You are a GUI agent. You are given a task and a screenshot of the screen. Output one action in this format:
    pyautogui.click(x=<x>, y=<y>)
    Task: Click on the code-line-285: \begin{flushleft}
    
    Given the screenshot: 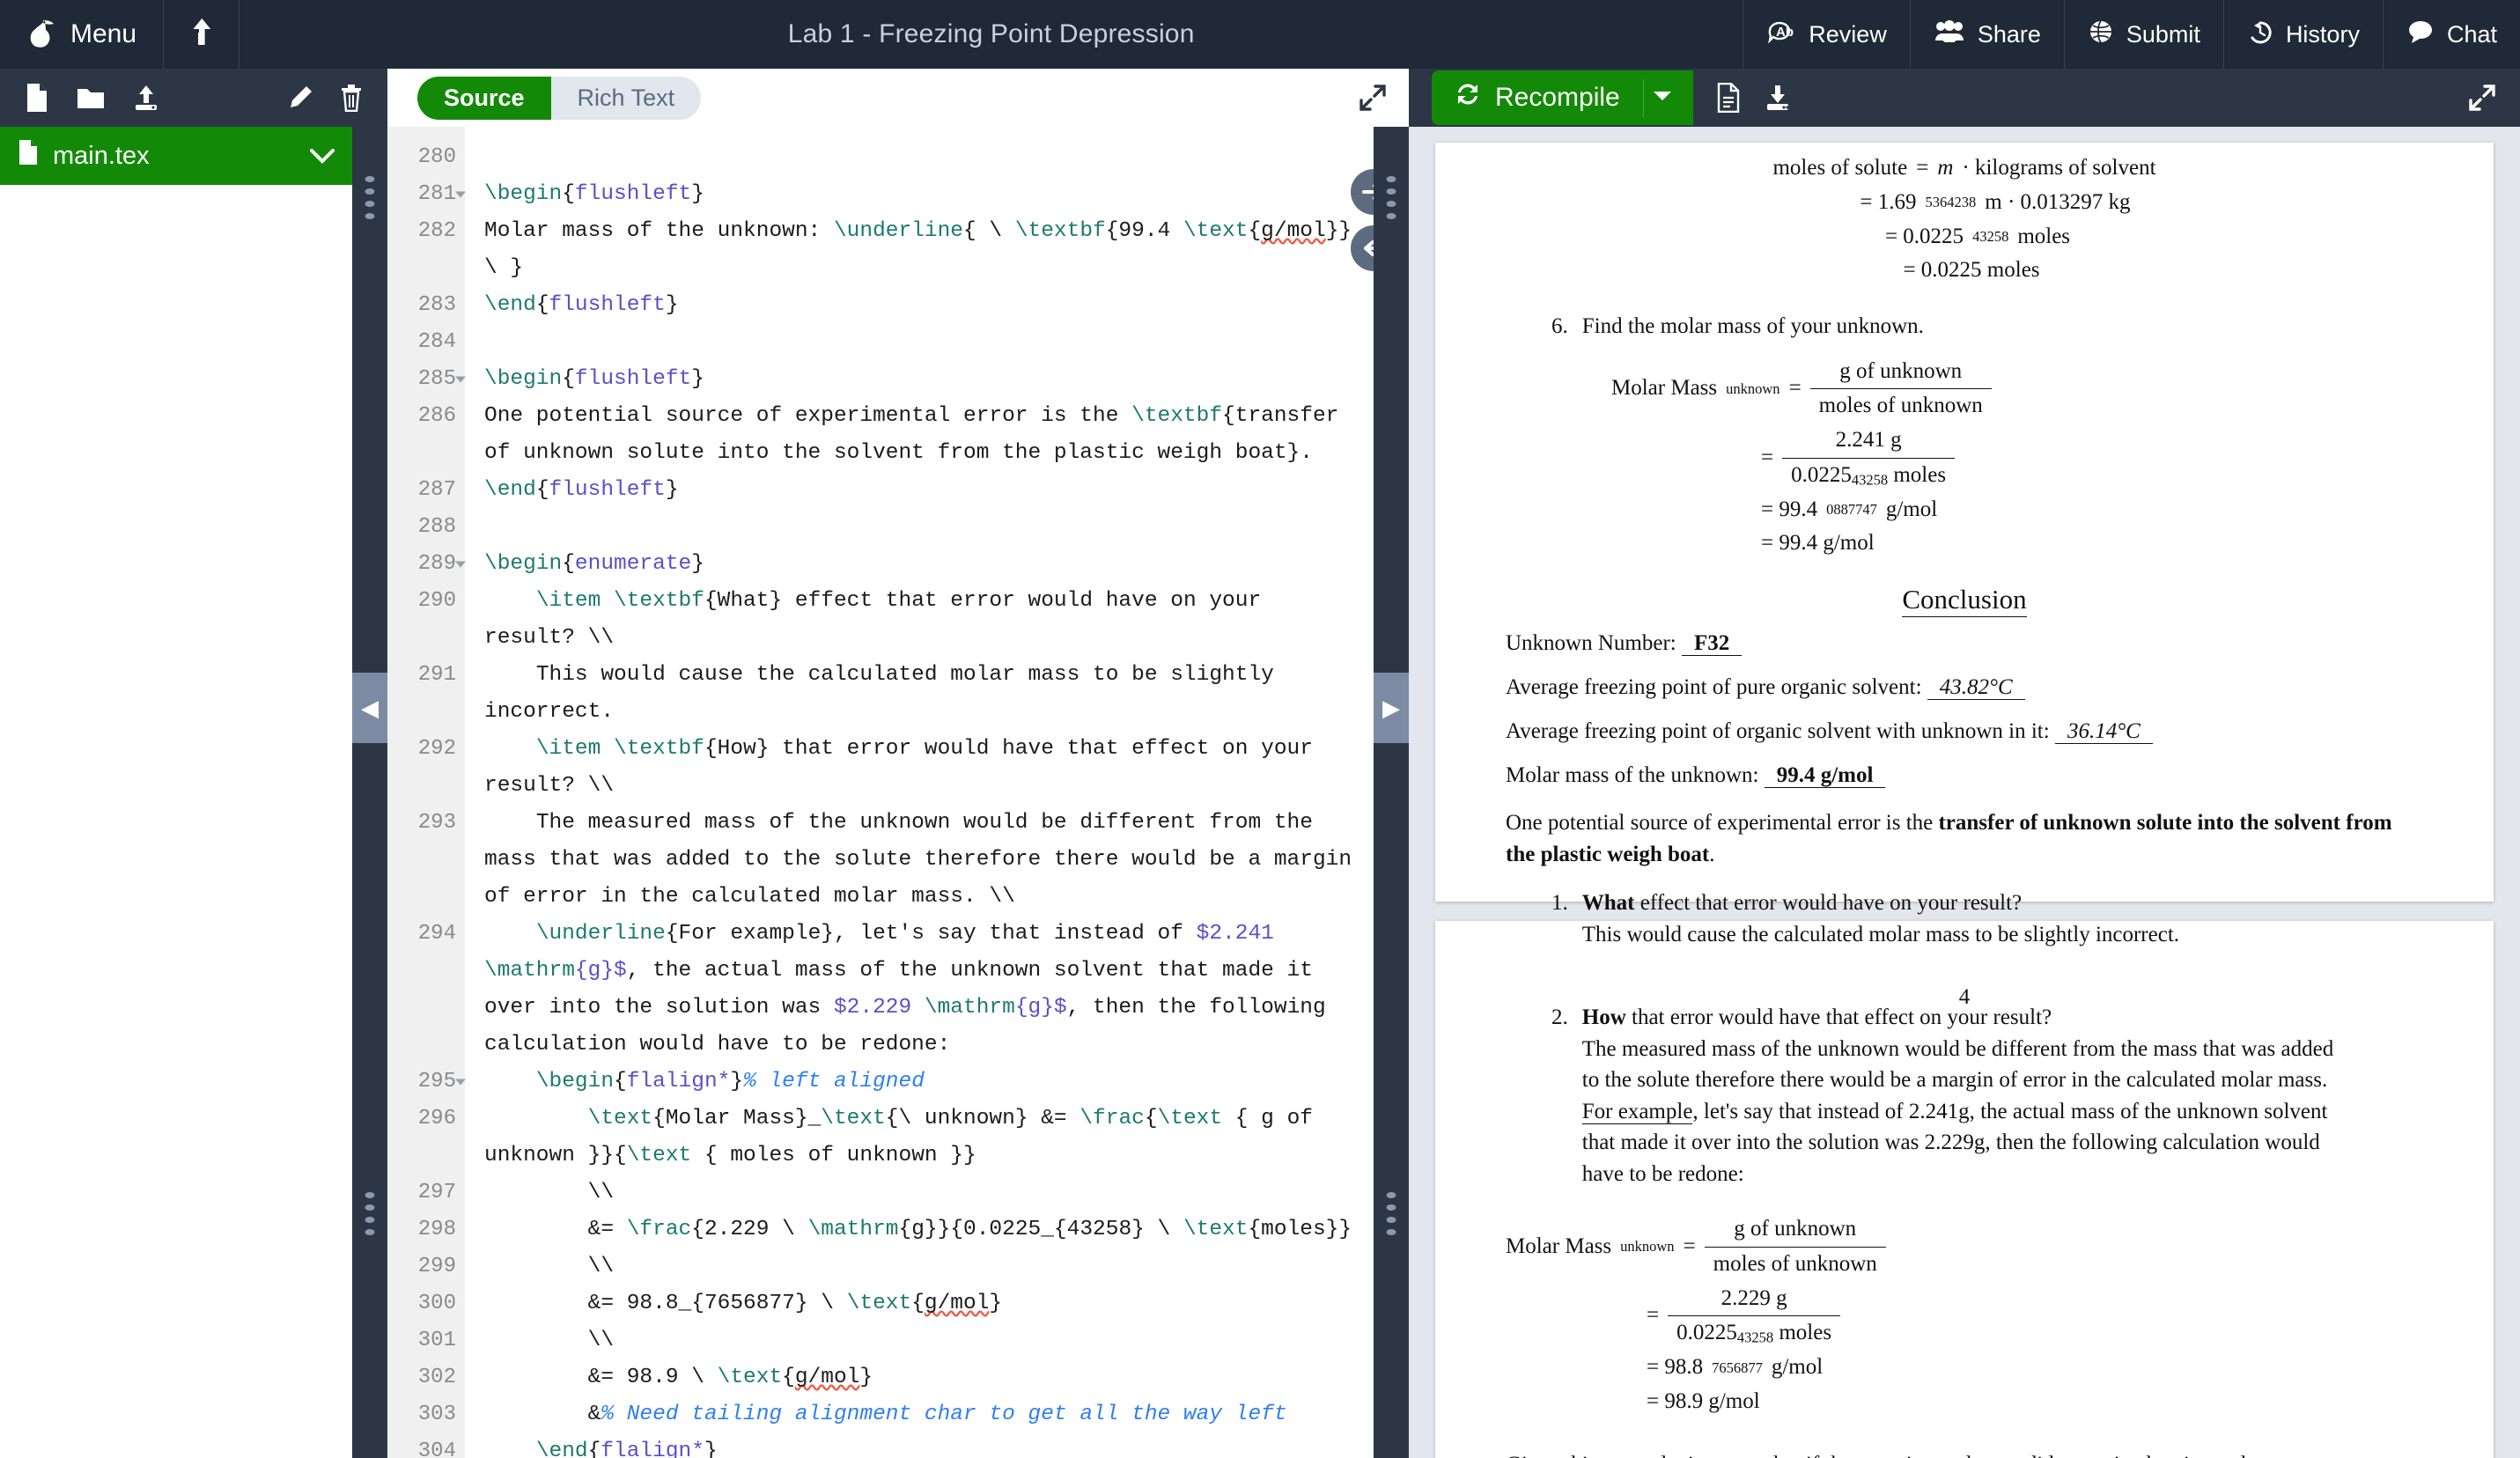 What is the action you would take?
    pyautogui.click(x=921, y=379)
    